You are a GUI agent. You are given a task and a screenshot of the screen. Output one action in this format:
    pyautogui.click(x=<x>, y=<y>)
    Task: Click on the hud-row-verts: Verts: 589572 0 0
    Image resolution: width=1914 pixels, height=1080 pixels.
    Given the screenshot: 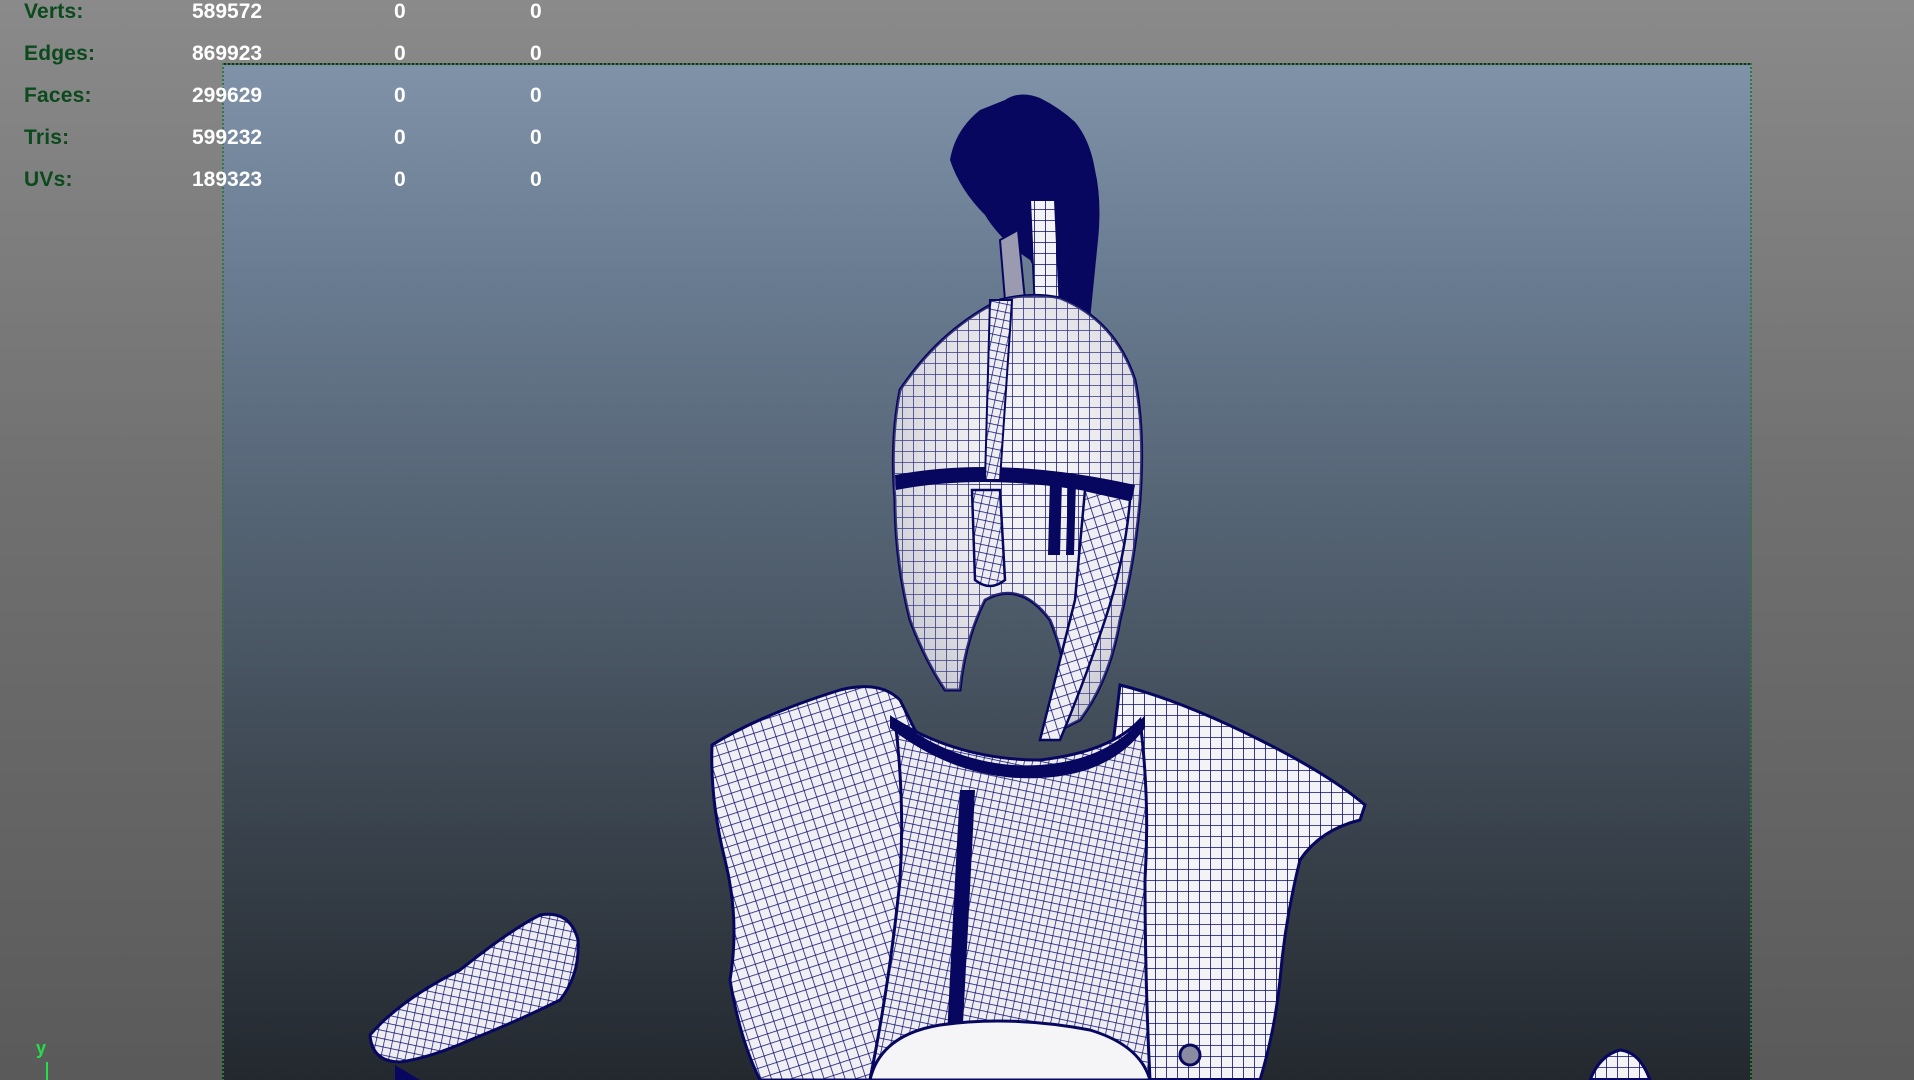 What is the action you would take?
    pyautogui.click(x=304, y=18)
    